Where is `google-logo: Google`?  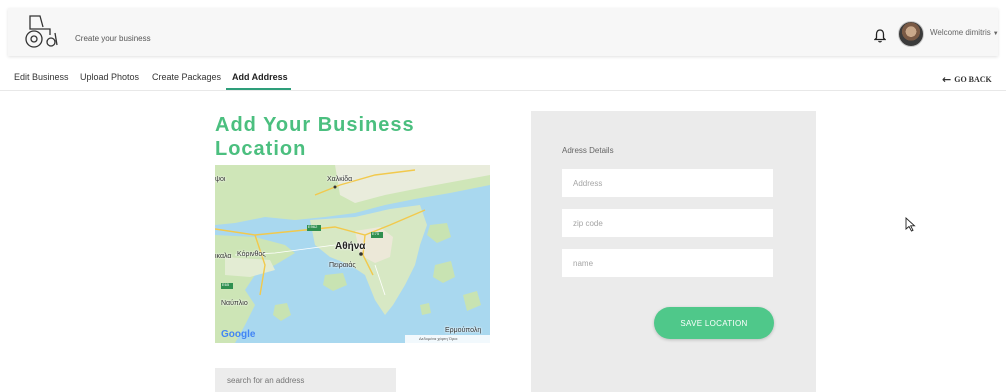 google-logo: Google is located at coordinates (238, 334).